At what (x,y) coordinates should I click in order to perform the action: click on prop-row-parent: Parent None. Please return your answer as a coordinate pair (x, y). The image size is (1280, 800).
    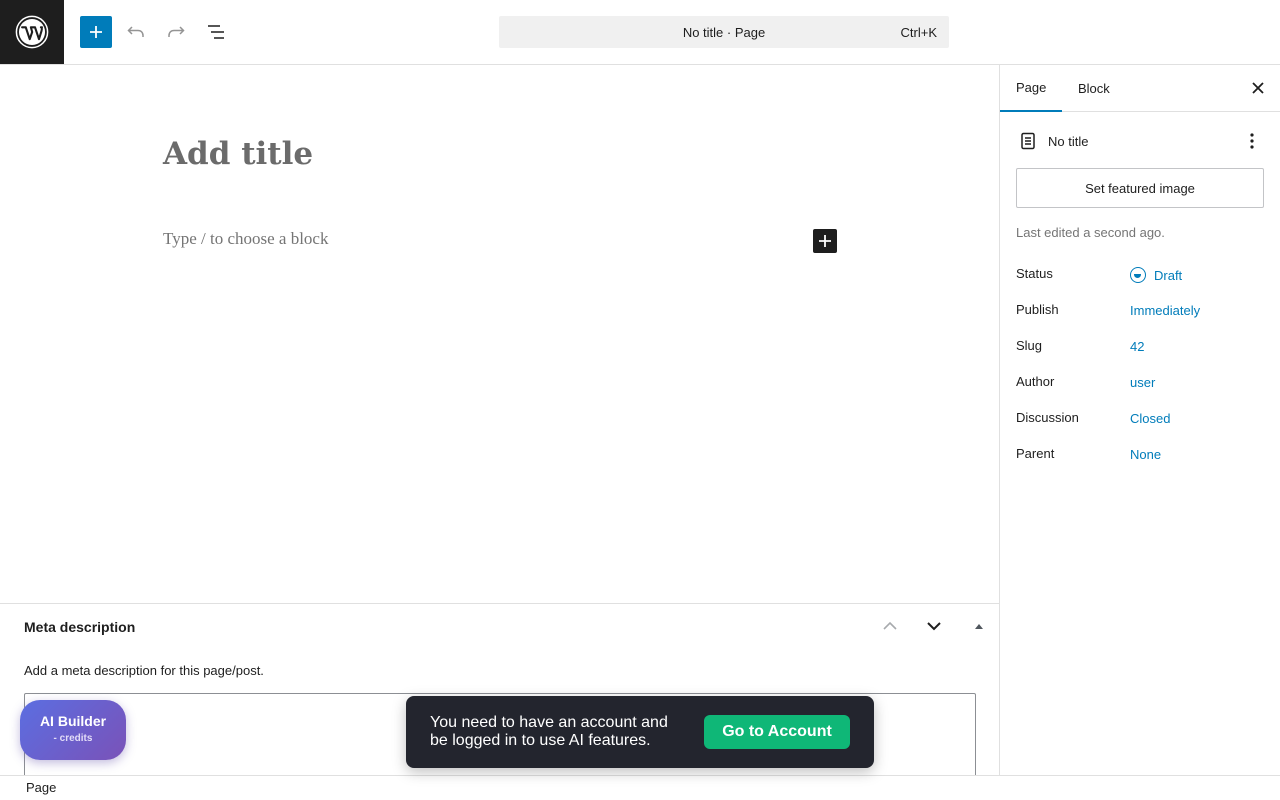
    Looking at the image, I should click on (1140, 460).